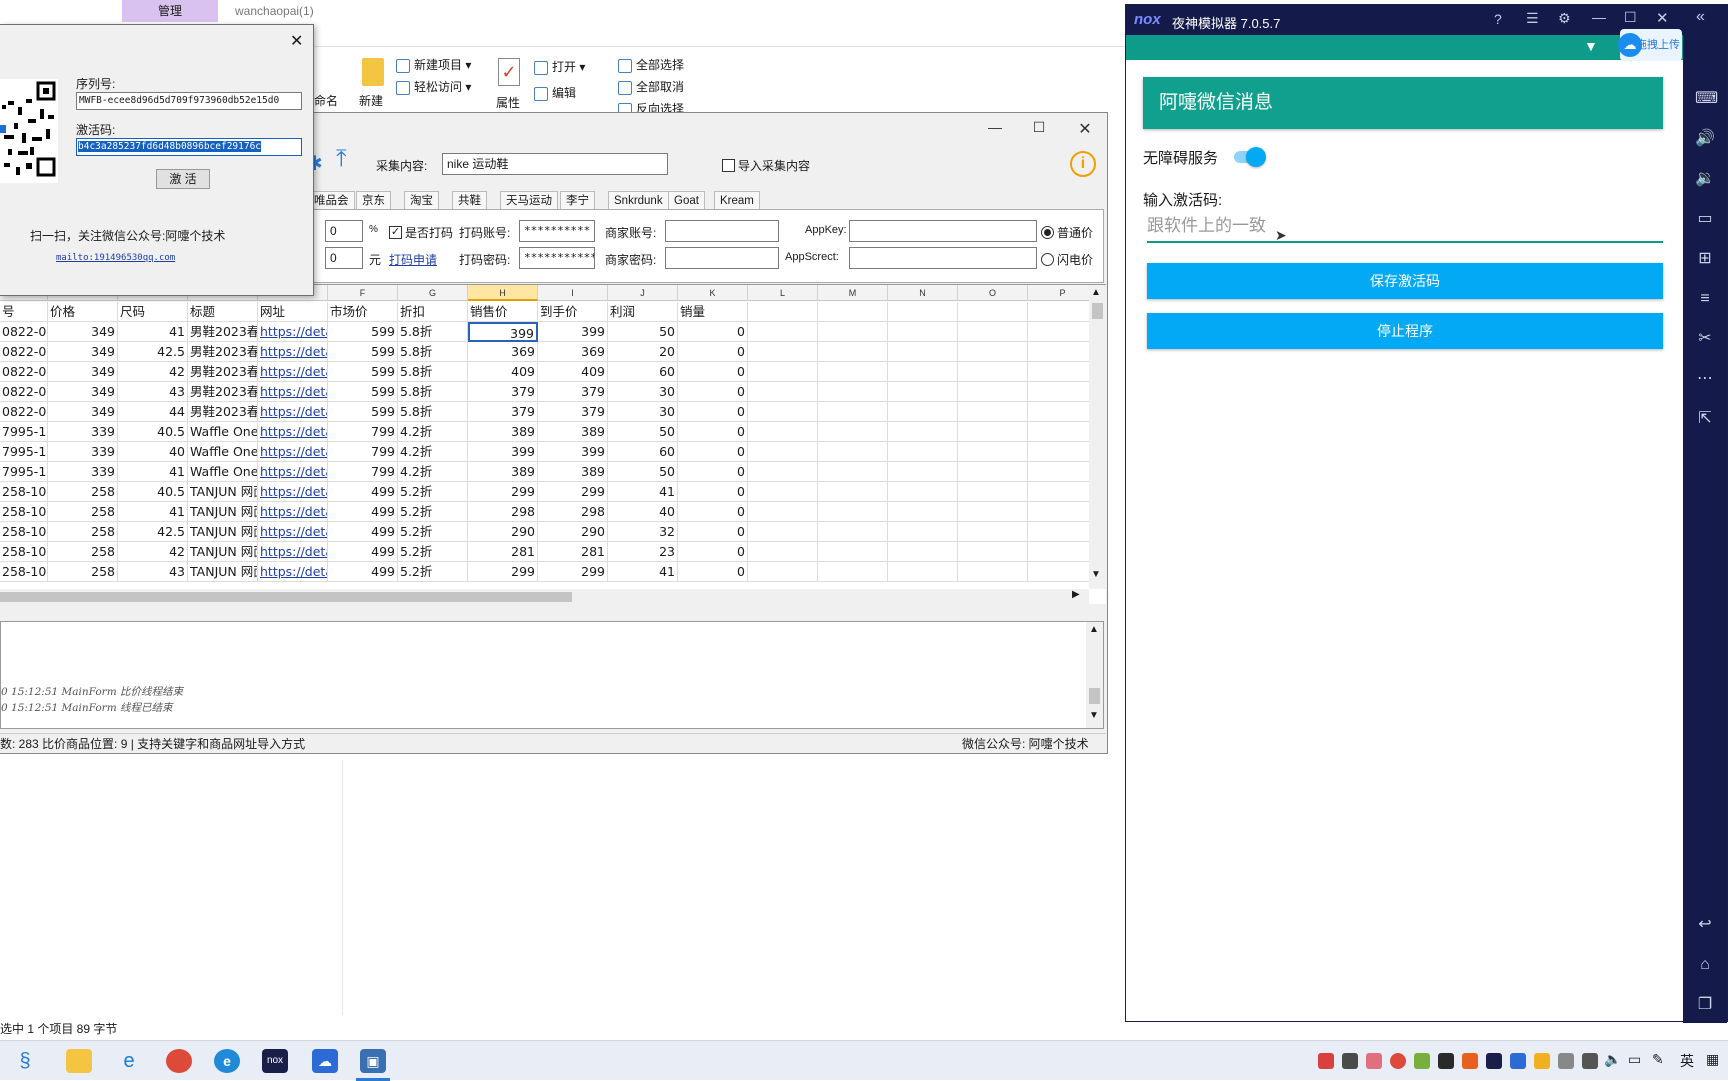  Describe the element at coordinates (503, 452) in the screenshot. I see `table-cell: 399` at that location.